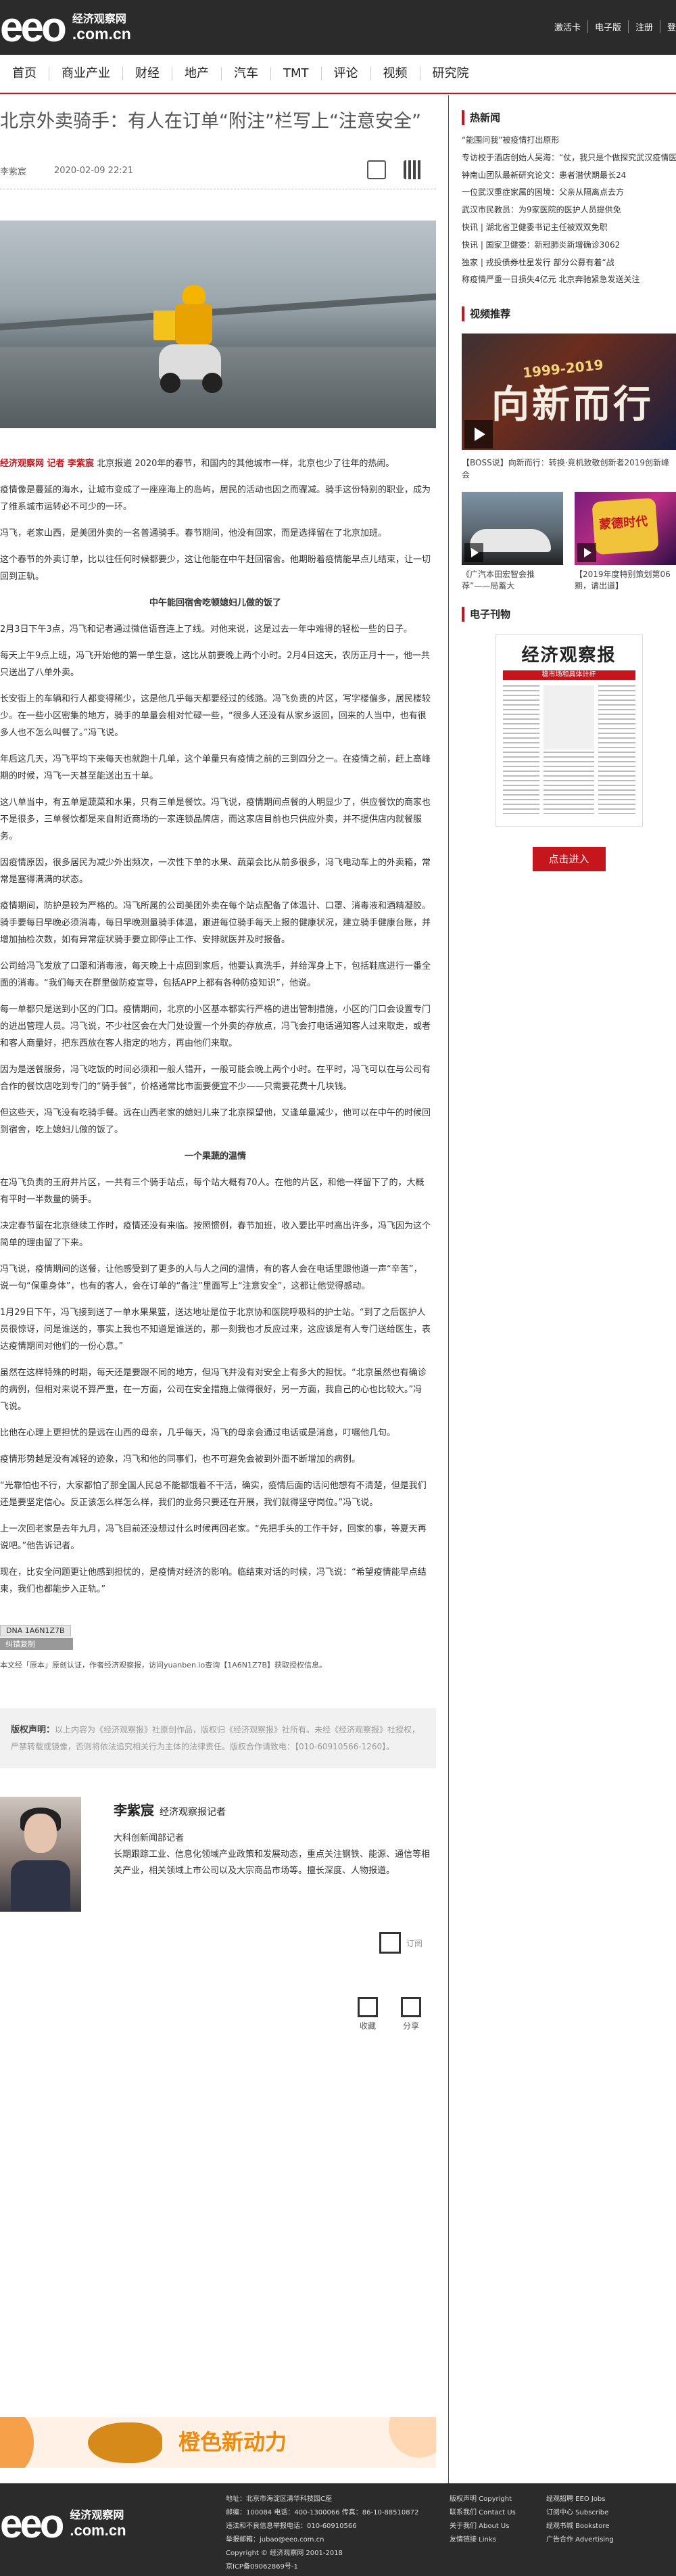 This screenshot has width=676, height=2576. What do you see at coordinates (483, 2513) in the screenshot?
I see `footer-link: 联系我们 Contact Us` at bounding box center [483, 2513].